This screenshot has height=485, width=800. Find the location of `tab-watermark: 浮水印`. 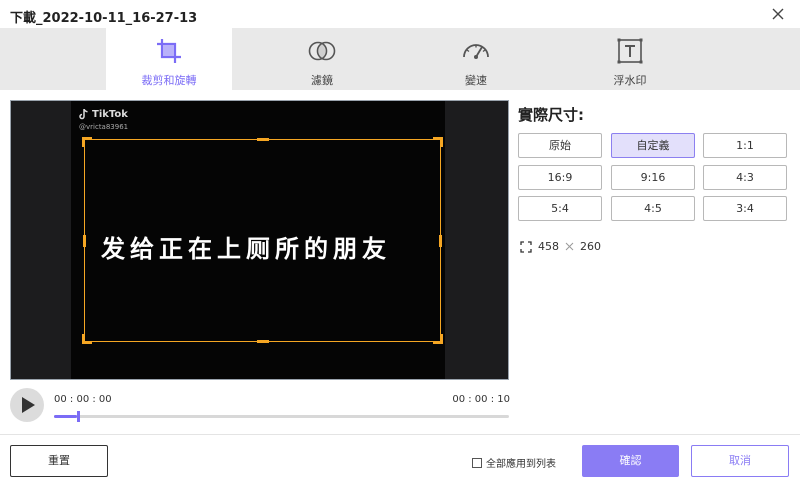

tab-watermark: 浮水印 is located at coordinates (630, 59).